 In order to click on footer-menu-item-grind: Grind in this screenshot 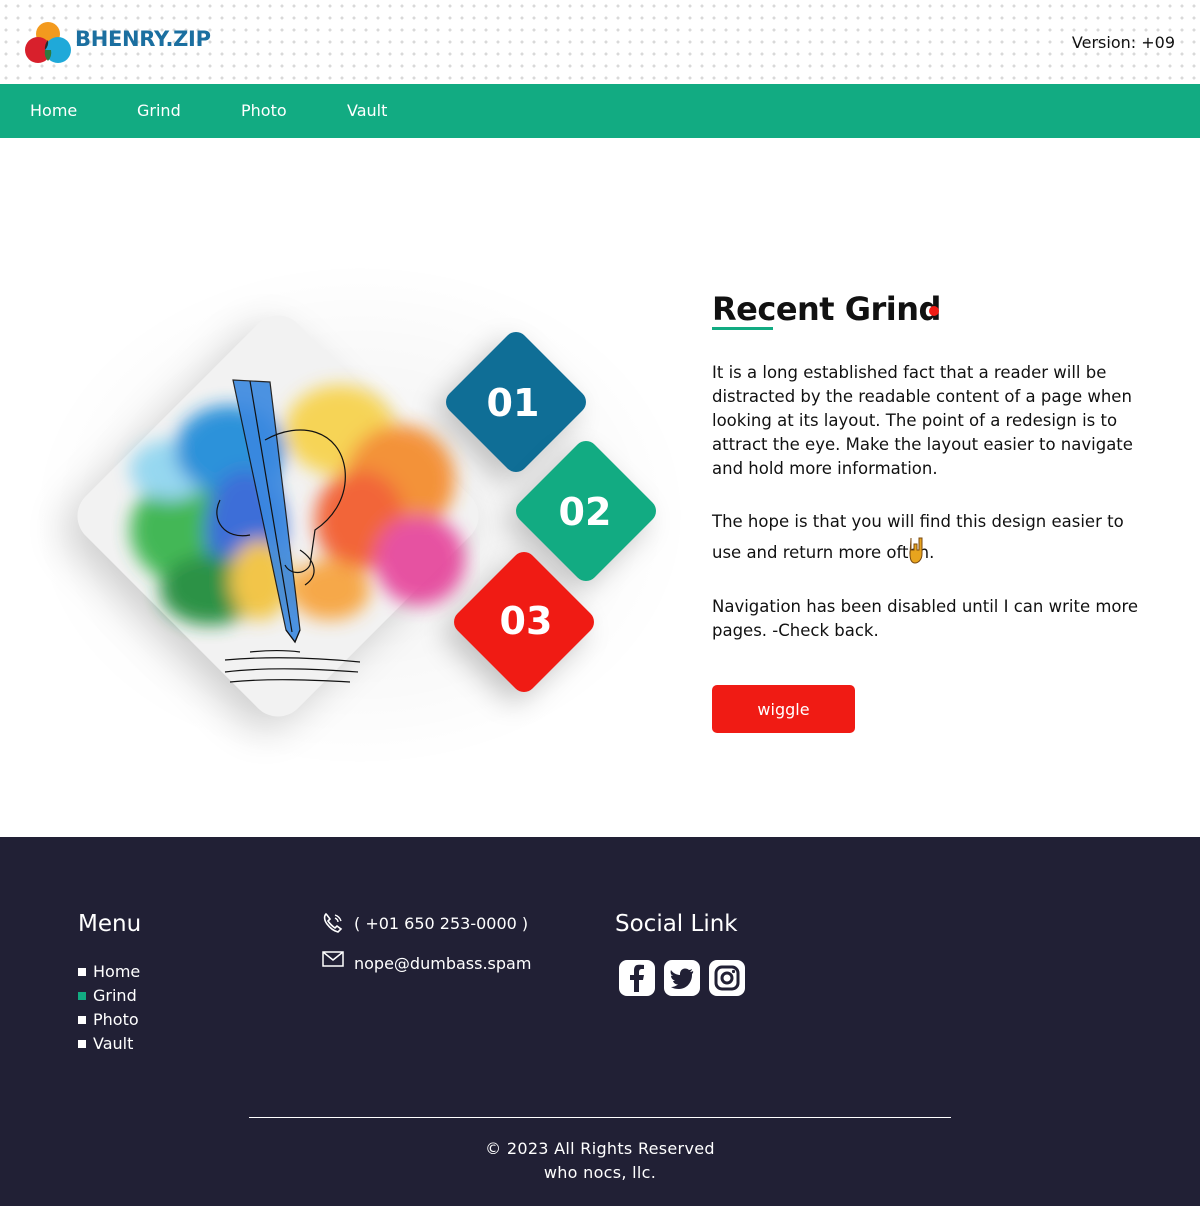, I will do `click(109, 996)`.